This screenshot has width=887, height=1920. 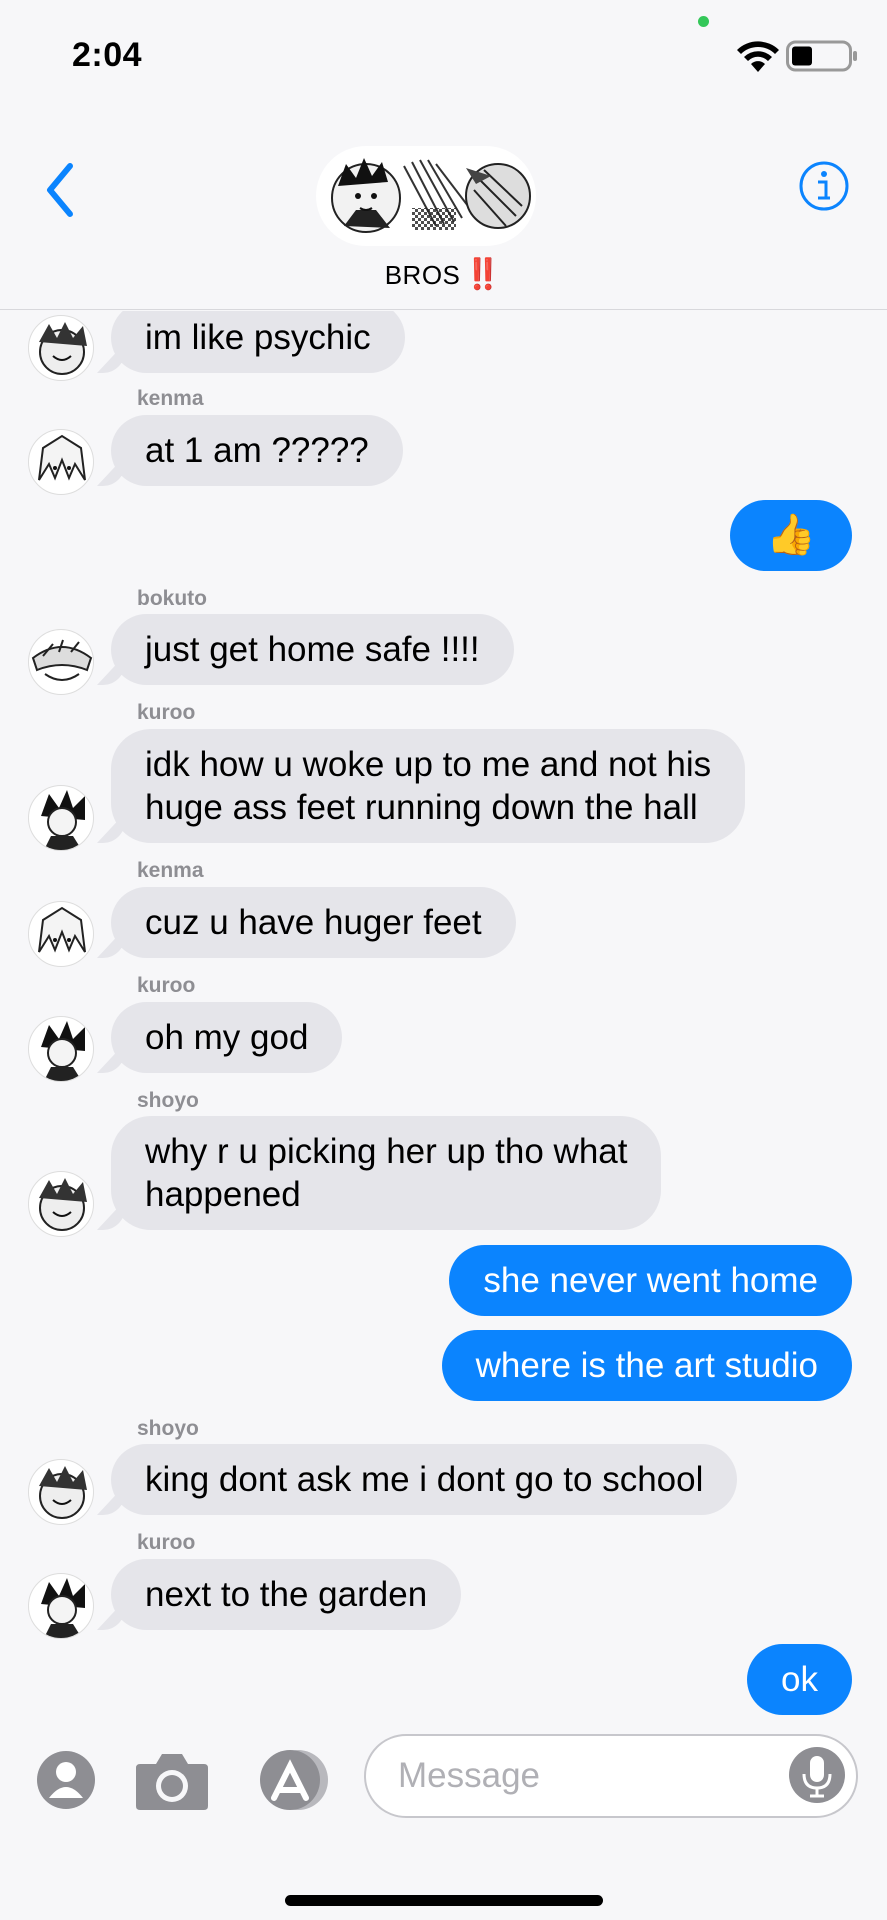 I want to click on message-bubble-outgoing: she never went home, so click(x=650, y=1280).